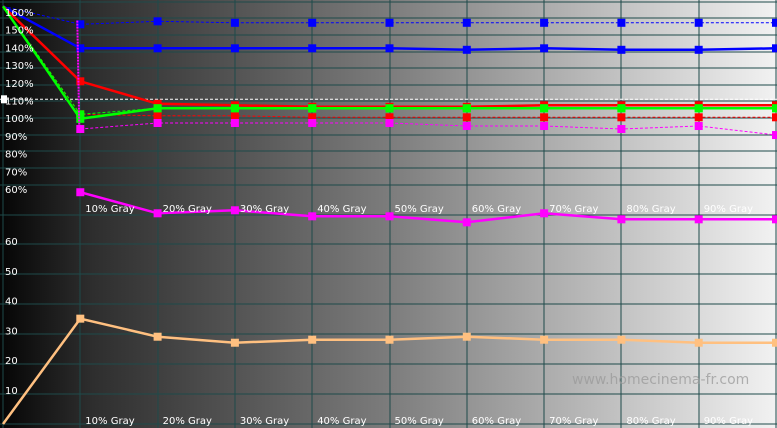 The width and height of the screenshot is (777, 428). Describe the element at coordinates (16, 155) in the screenshot. I see `y-tick-label: 80%` at that location.